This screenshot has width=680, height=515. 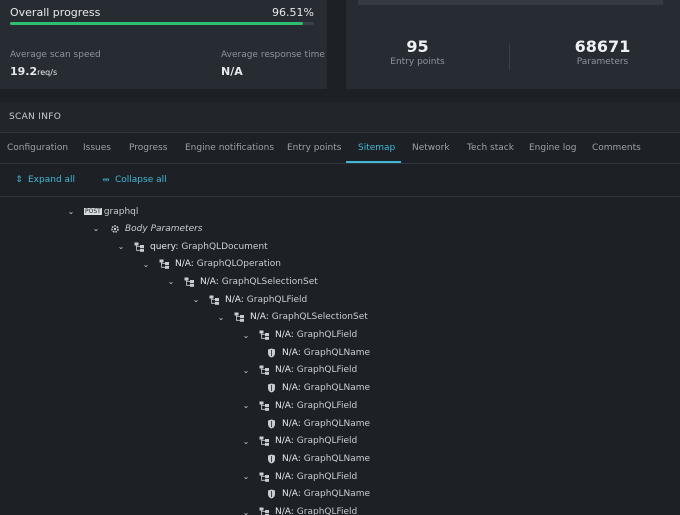 What do you see at coordinates (164, 246) in the screenshot?
I see `tree-node-key: query:` at bounding box center [164, 246].